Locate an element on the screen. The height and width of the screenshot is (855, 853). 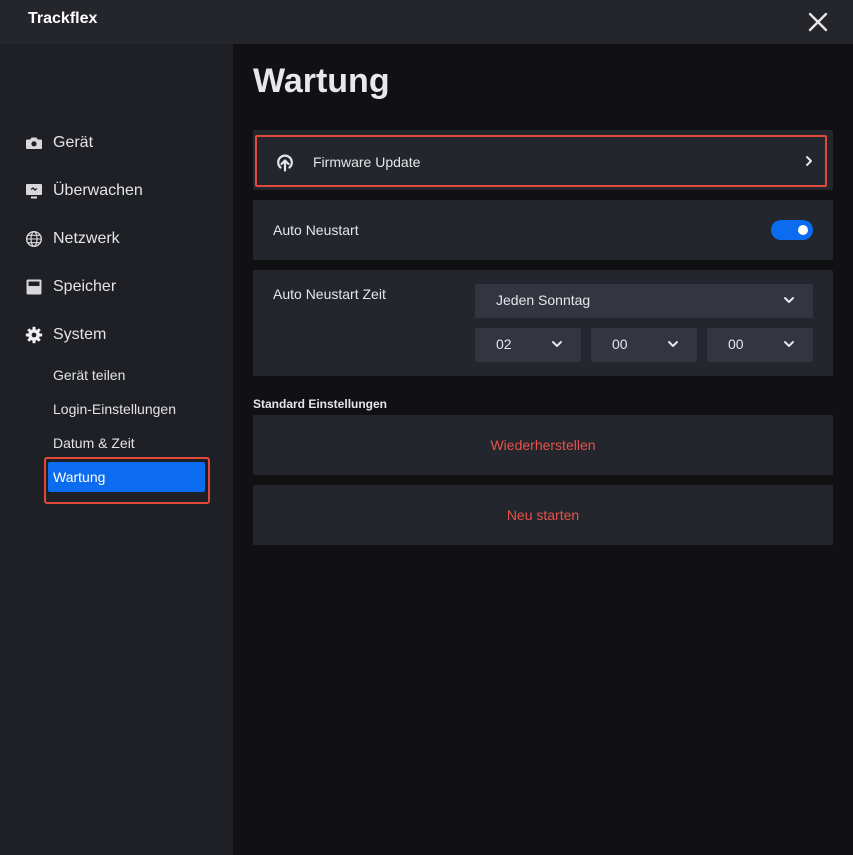
sidebar-item-label: System is located at coordinates (80, 334).